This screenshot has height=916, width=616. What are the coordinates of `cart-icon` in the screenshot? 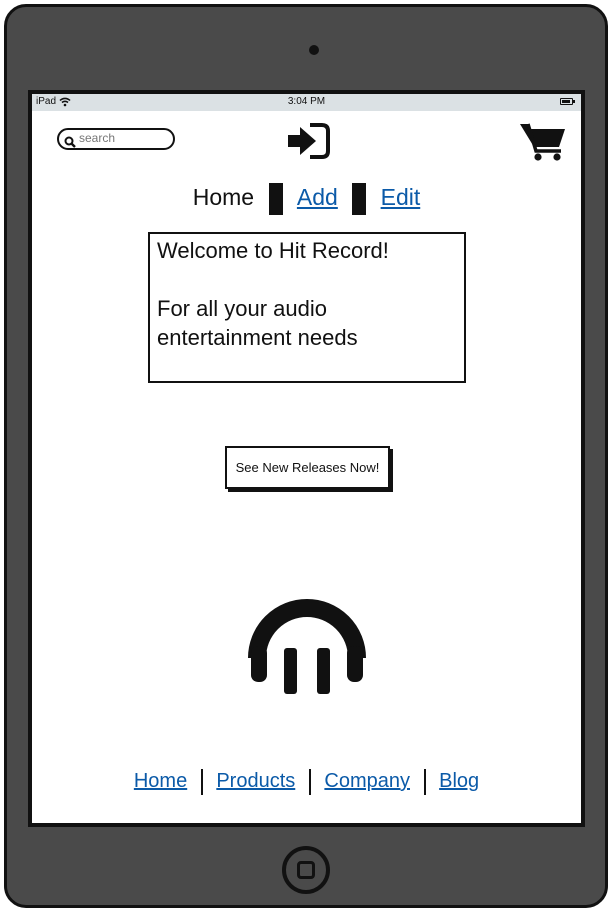 It's located at (543, 143).